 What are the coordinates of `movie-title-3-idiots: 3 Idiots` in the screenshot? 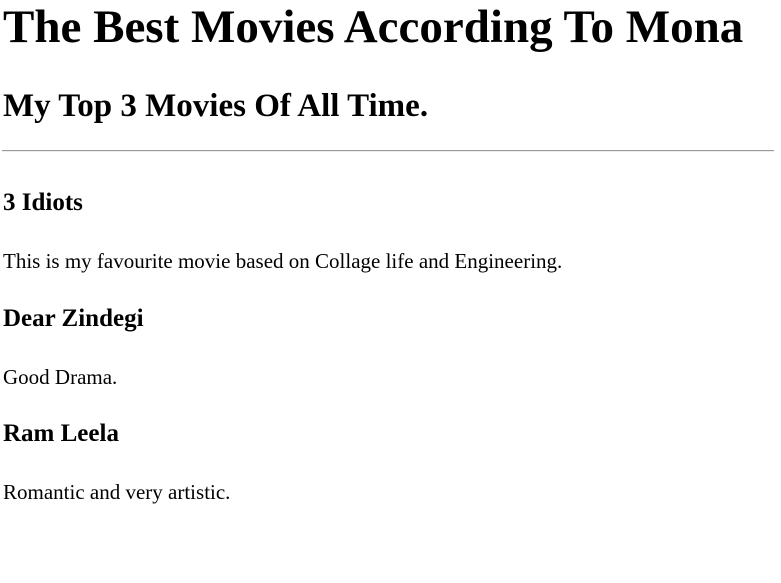 It's located at (43, 202).